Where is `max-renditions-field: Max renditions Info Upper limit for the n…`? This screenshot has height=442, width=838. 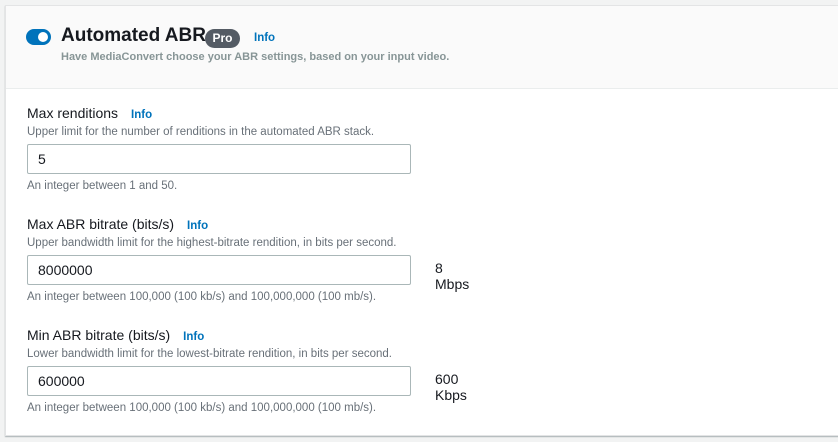
max-renditions-field: Max renditions Info Upper limit for the n… is located at coordinates (219, 148).